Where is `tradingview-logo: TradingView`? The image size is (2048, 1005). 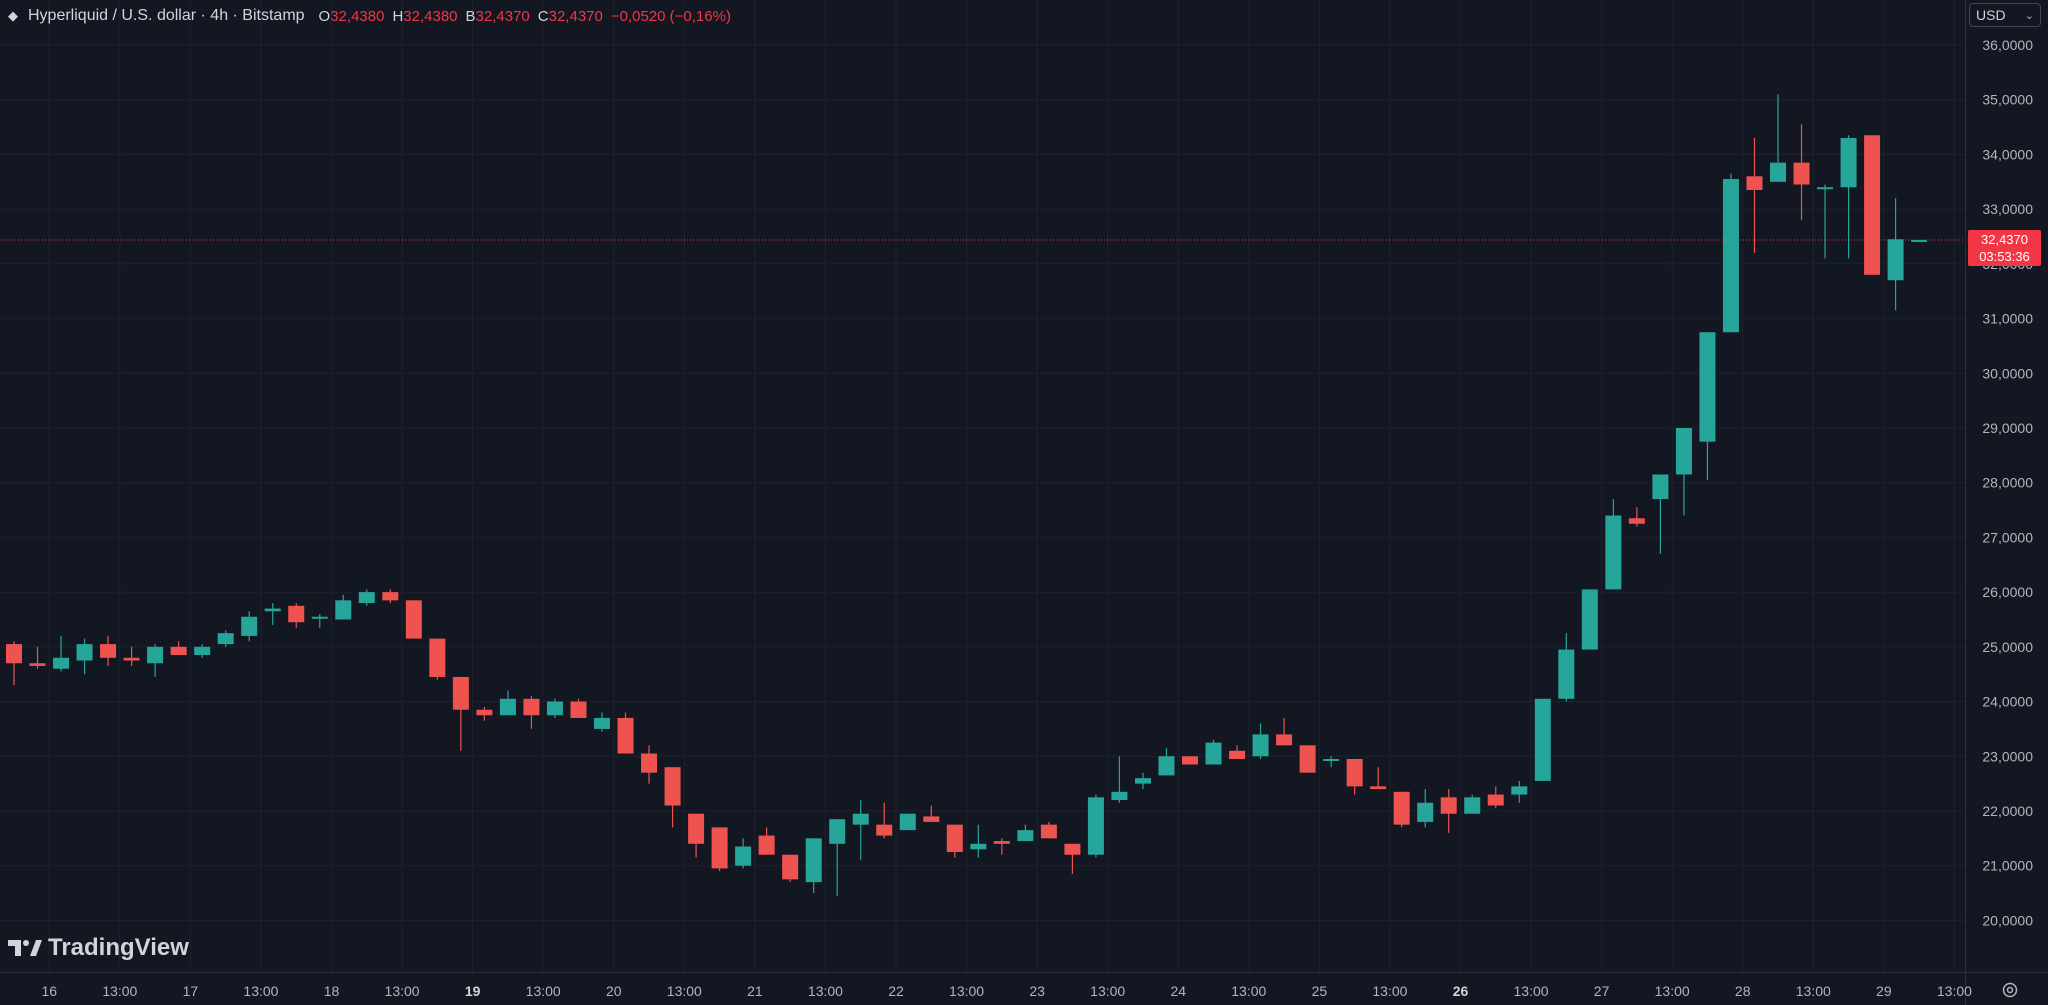 tradingview-logo: TradingView is located at coordinates (98, 948).